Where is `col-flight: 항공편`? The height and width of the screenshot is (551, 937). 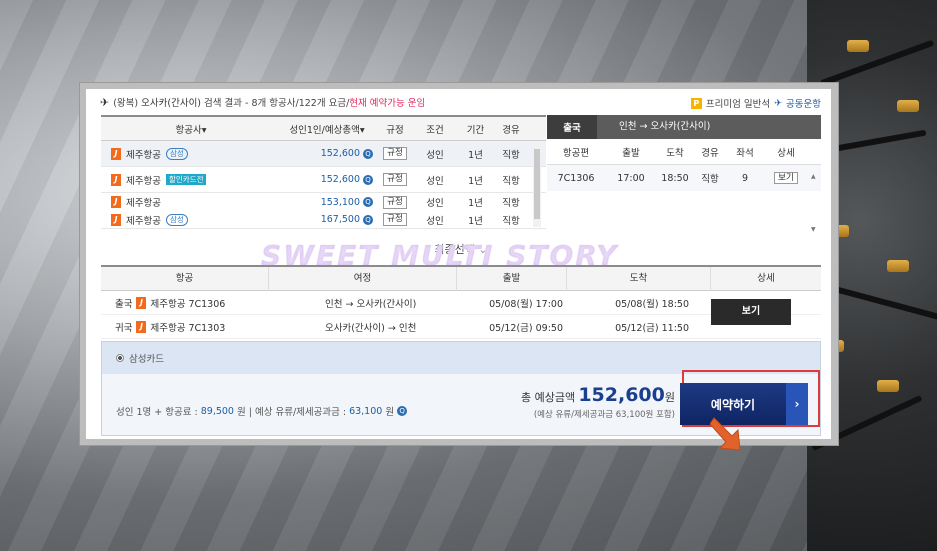 col-flight: 항공편 is located at coordinates (576, 153).